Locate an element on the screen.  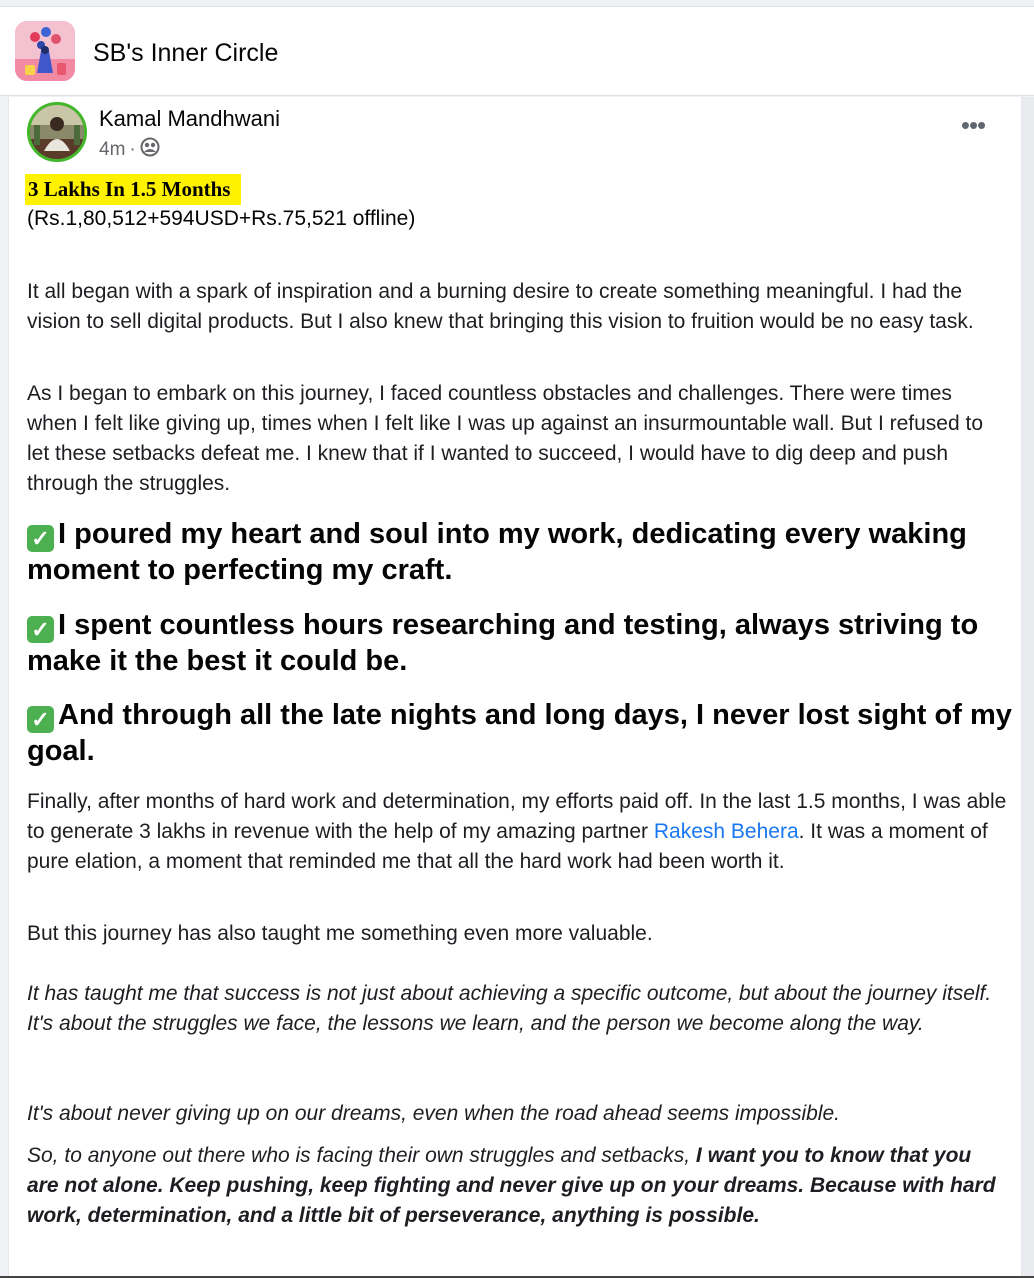
author-name: Kamal Mandhwani is located at coordinates (189, 119).